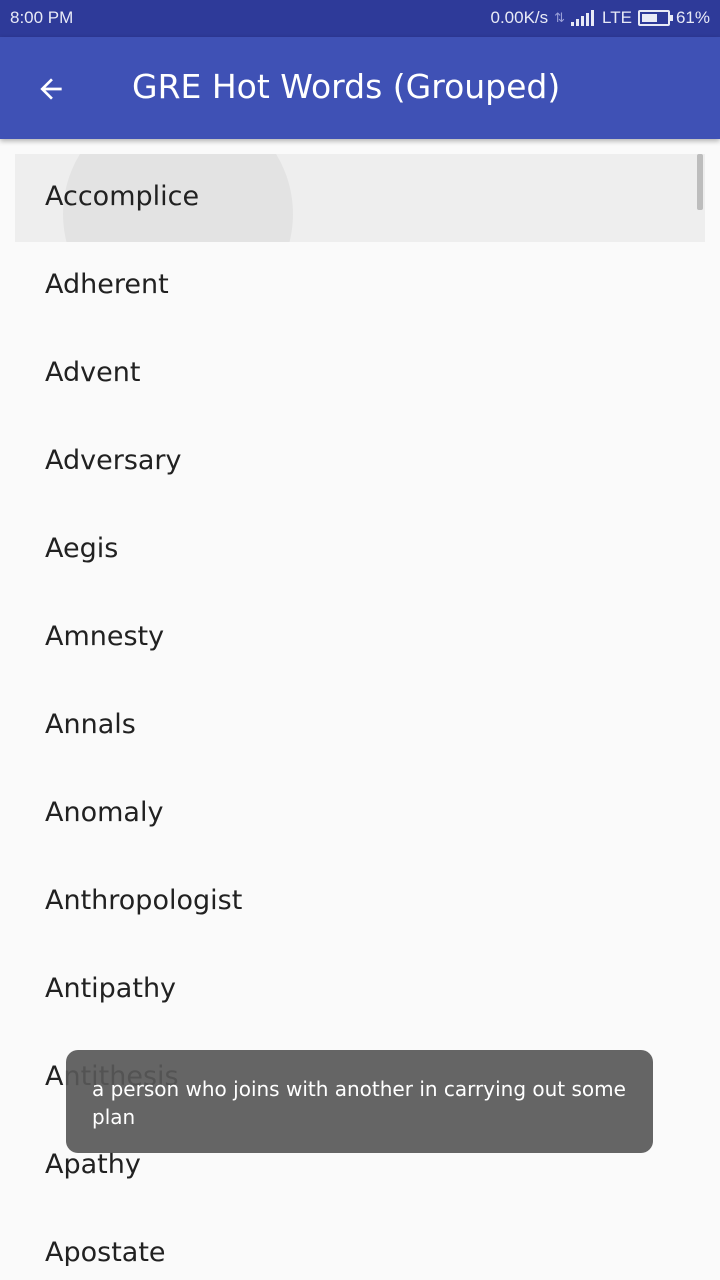  What do you see at coordinates (360, 726) in the screenshot?
I see `word-list-item: Annals` at bounding box center [360, 726].